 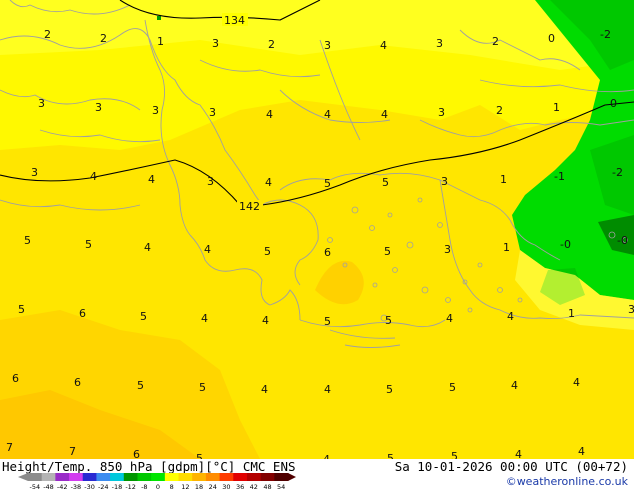 What do you see at coordinates (234, 20) in the screenshot?
I see `contour-label-134: 134` at bounding box center [234, 20].